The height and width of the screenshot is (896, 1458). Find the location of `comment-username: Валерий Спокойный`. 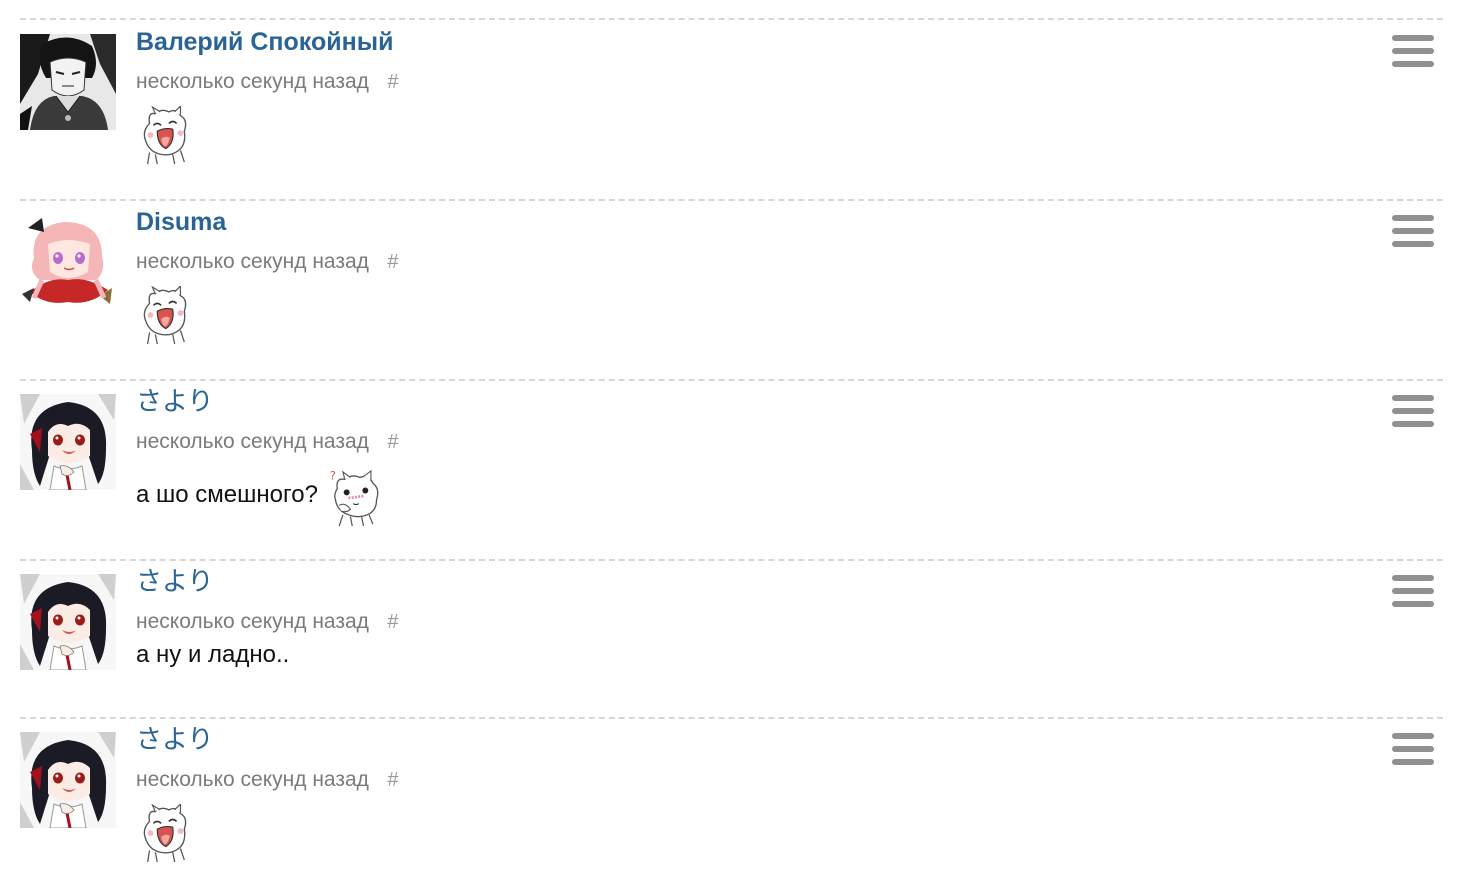

comment-username: Валерий Спокойный is located at coordinates (264, 42).